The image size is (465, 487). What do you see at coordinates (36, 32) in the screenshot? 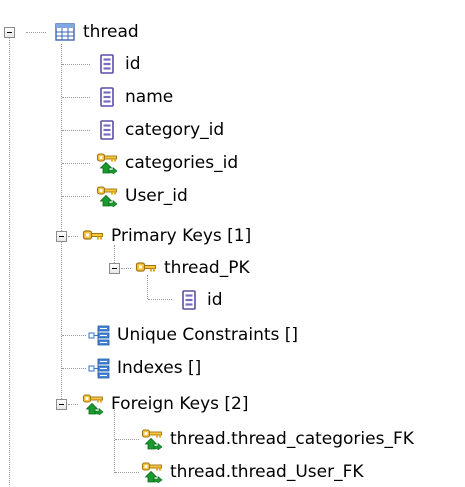
I see `tree-branch-root` at bounding box center [36, 32].